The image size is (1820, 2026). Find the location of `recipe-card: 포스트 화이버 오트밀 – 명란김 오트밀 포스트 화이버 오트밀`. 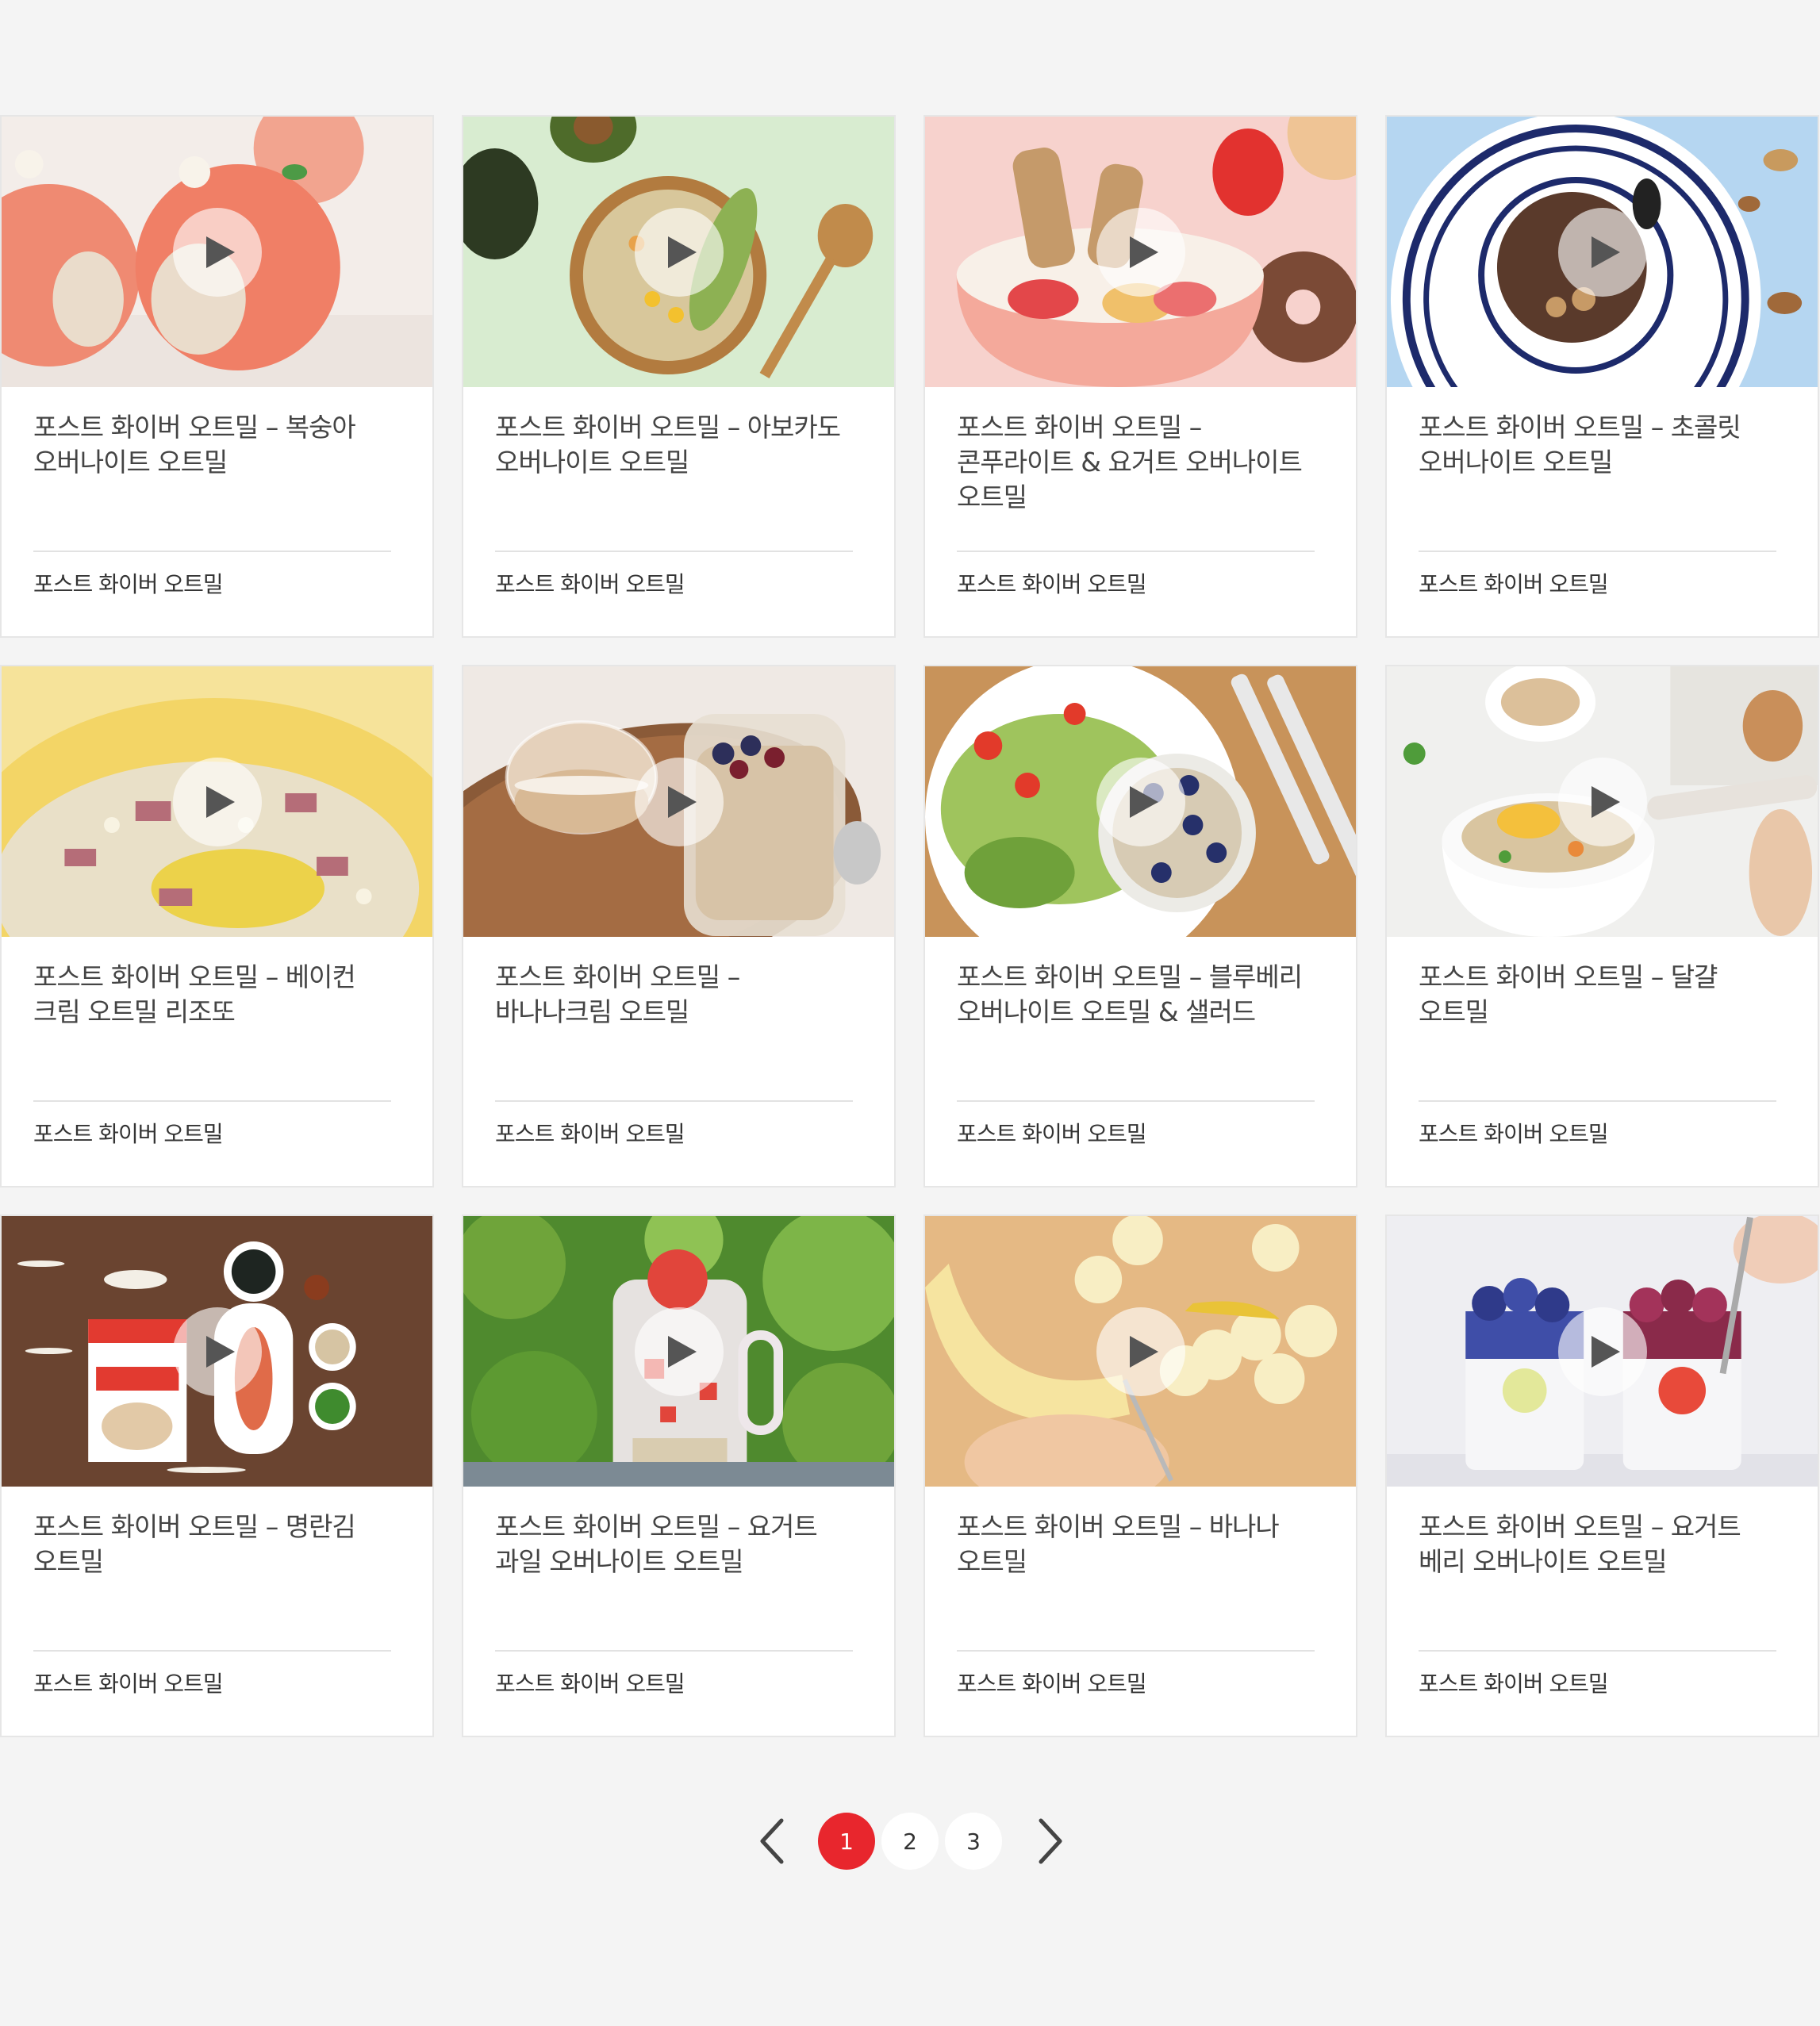

recipe-card: 포스트 화이버 오트밀 – 명란김 오트밀 포스트 화이버 오트밀 is located at coordinates (217, 1475).